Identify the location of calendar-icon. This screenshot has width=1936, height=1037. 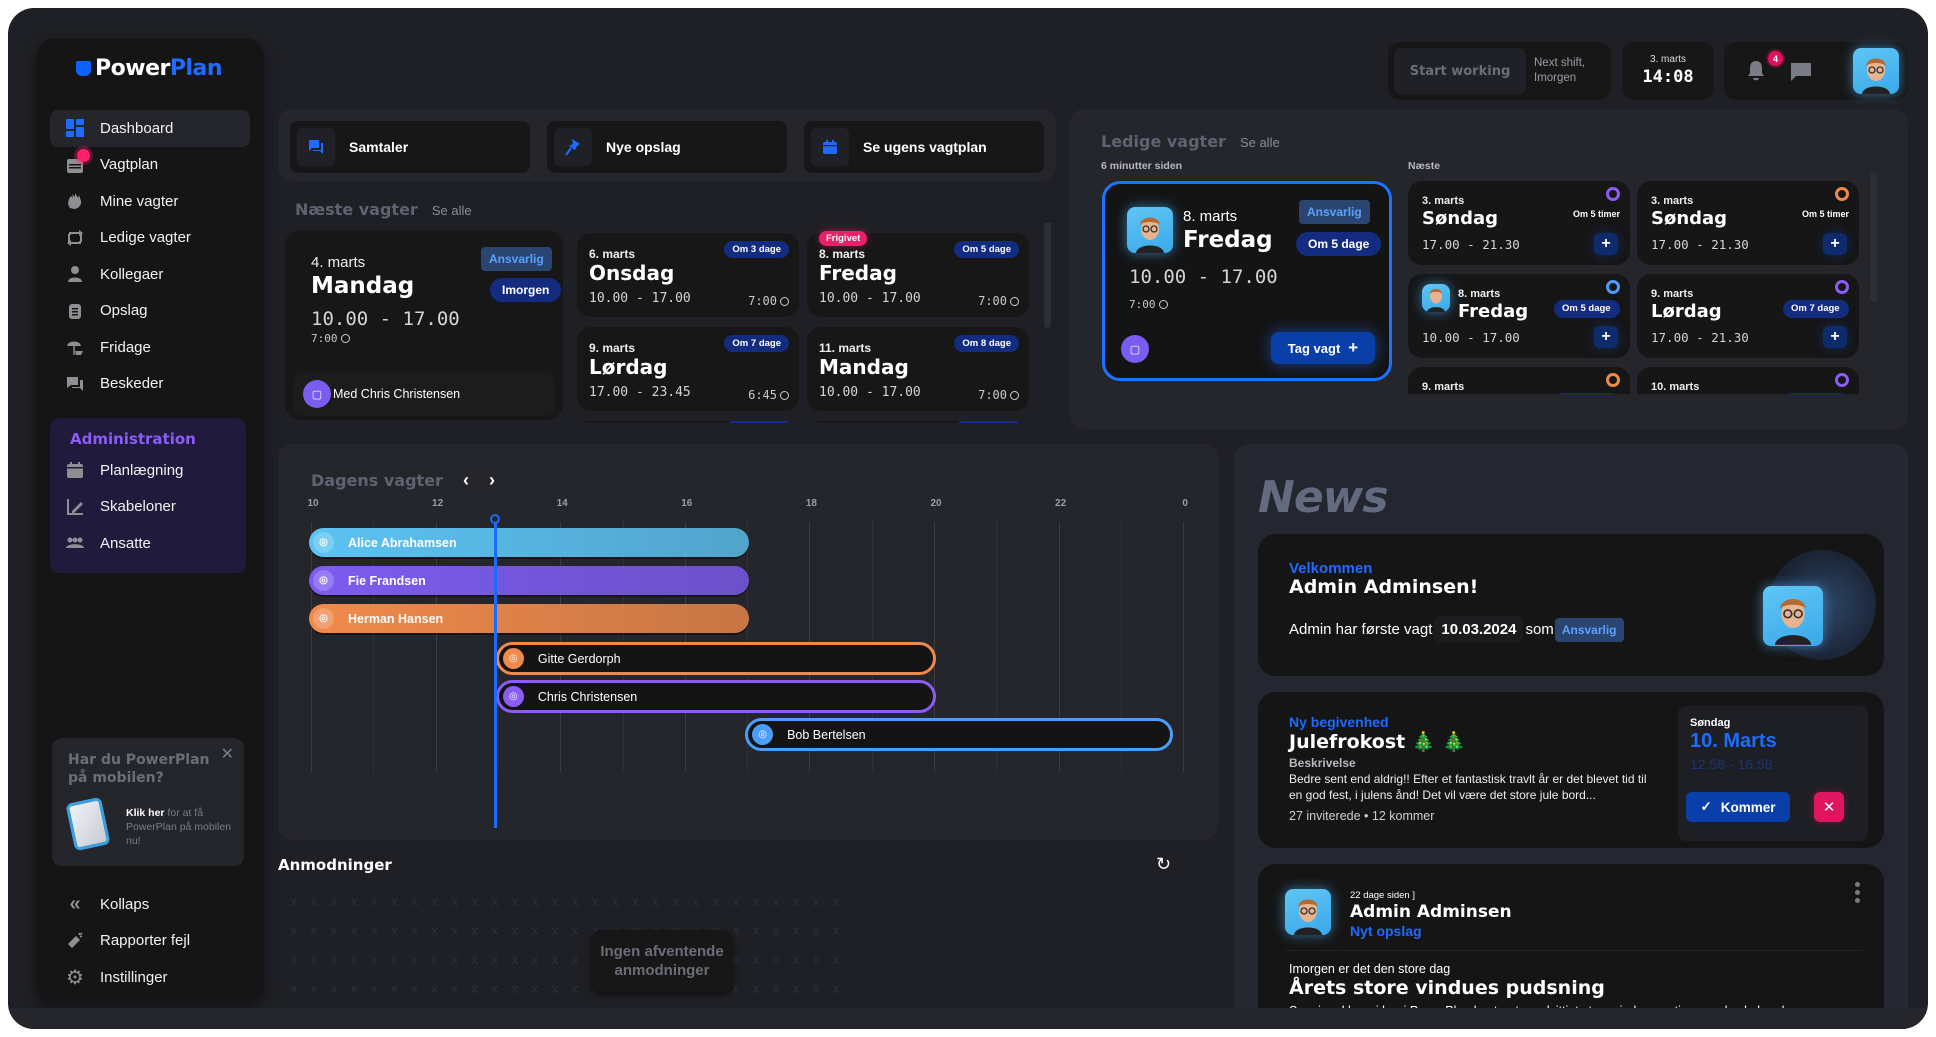
(75, 470).